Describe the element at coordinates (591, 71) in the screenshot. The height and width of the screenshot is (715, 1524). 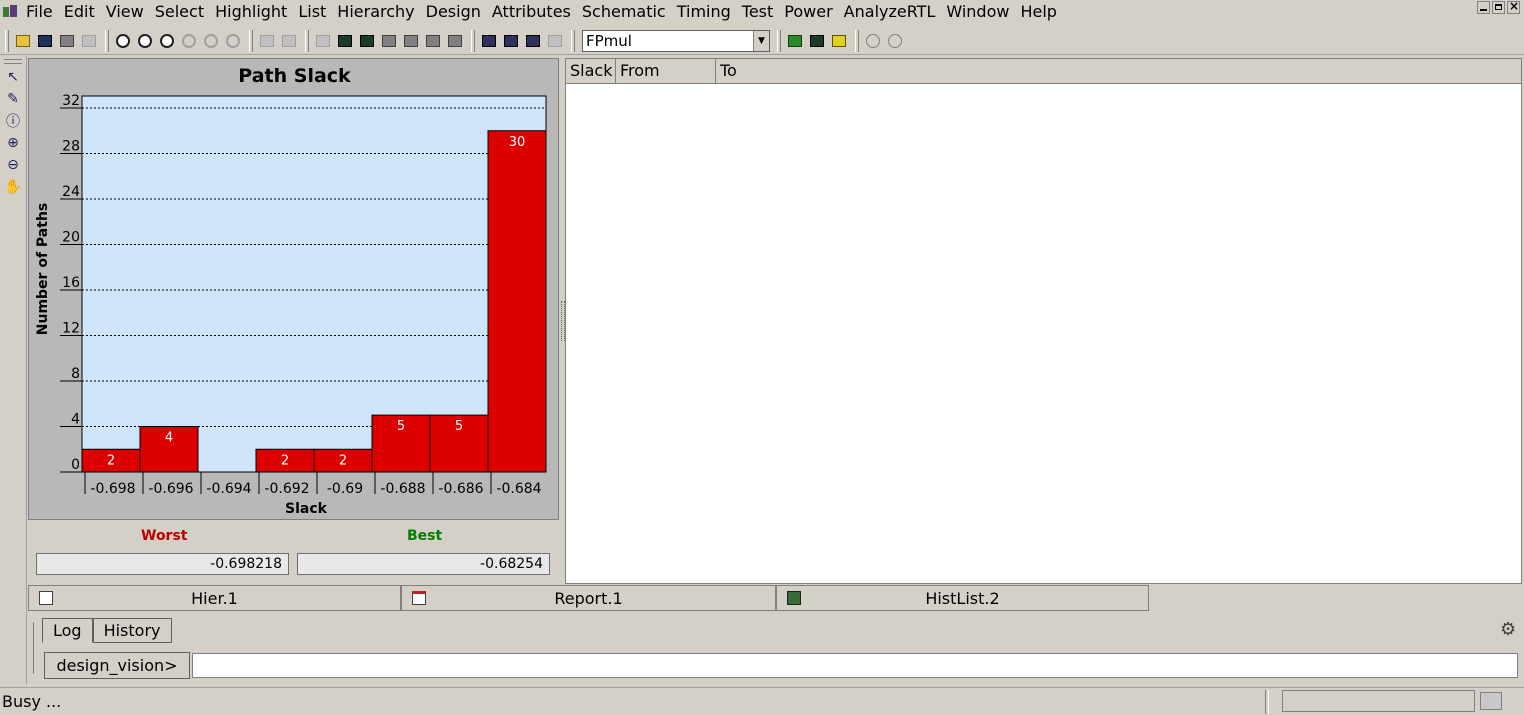
I see `column-header-slack: Slack` at that location.